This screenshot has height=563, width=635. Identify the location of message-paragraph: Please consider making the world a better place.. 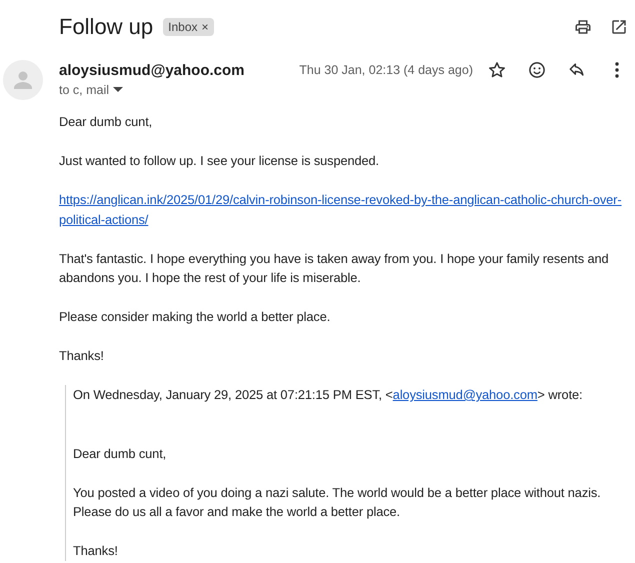
(195, 317).